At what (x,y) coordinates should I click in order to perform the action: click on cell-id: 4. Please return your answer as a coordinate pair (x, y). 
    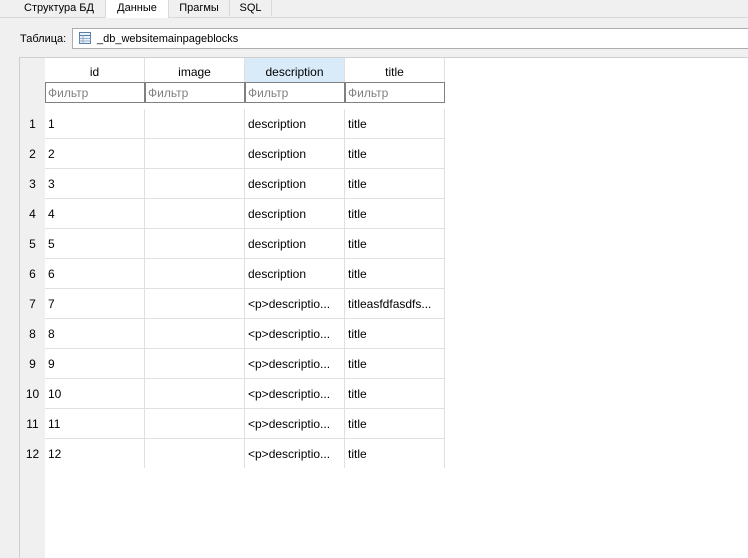
    Looking at the image, I should click on (95, 214).